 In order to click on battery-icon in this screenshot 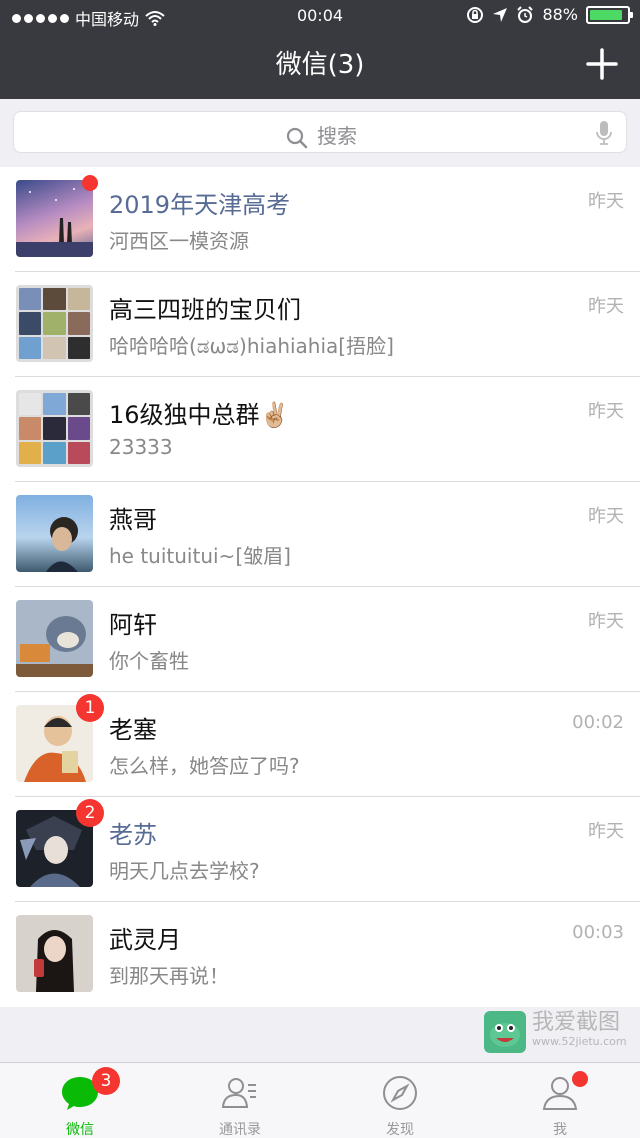, I will do `click(609, 14)`.